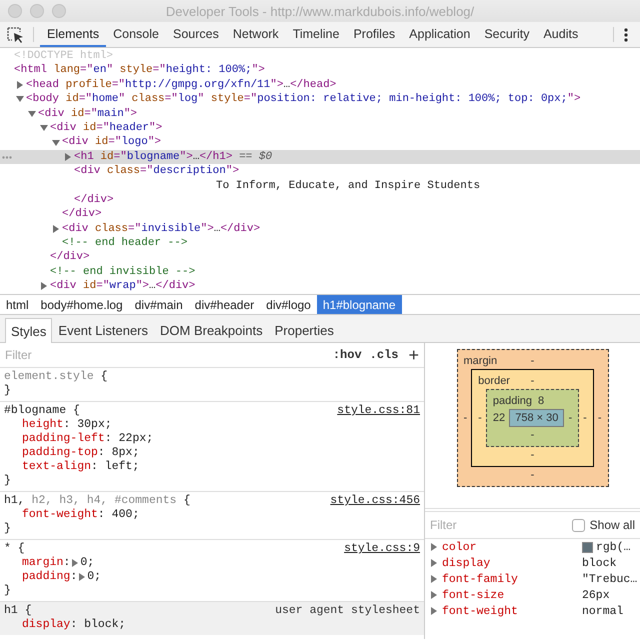 The width and height of the screenshot is (640, 640). Describe the element at coordinates (105, 625) in the screenshot. I see `property-value: block;` at that location.